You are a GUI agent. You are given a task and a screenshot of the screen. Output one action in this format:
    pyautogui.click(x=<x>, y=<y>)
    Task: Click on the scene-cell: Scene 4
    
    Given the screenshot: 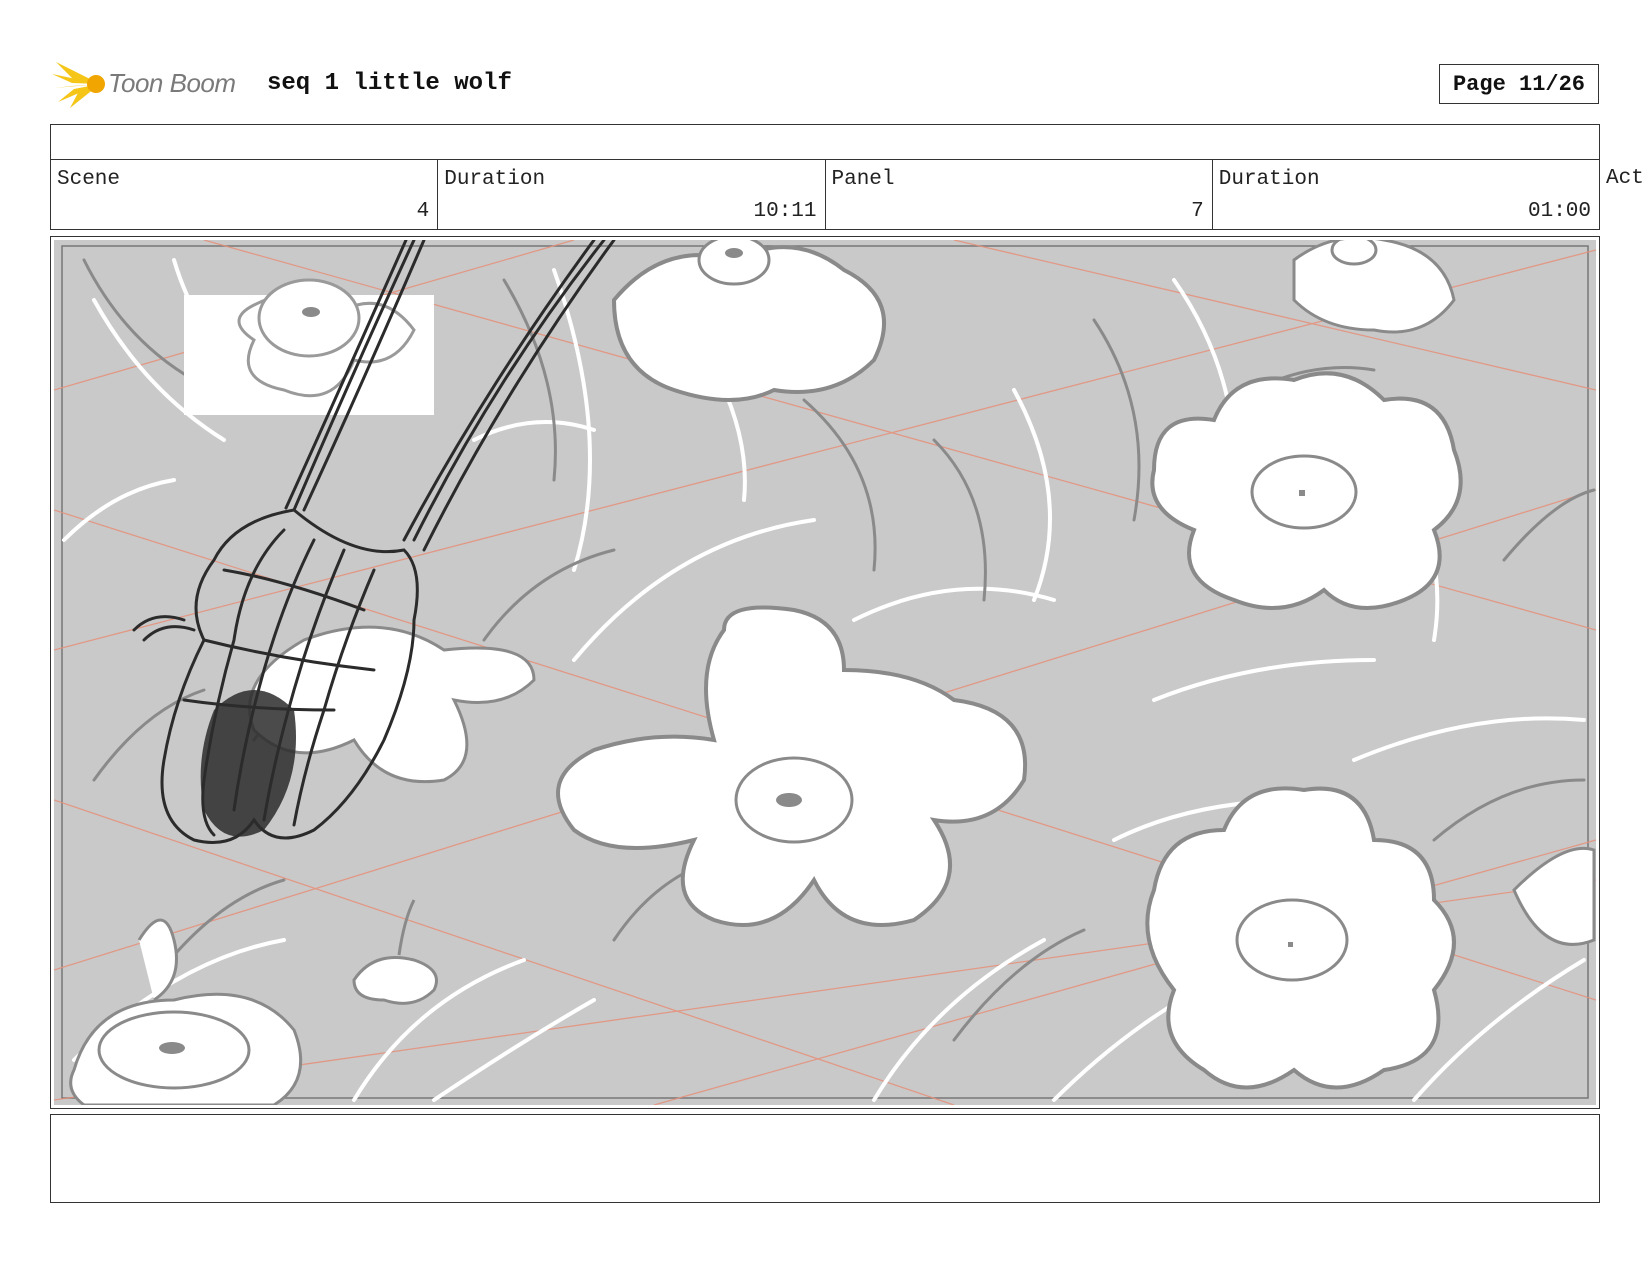 What is the action you would take?
    pyautogui.click(x=245, y=194)
    